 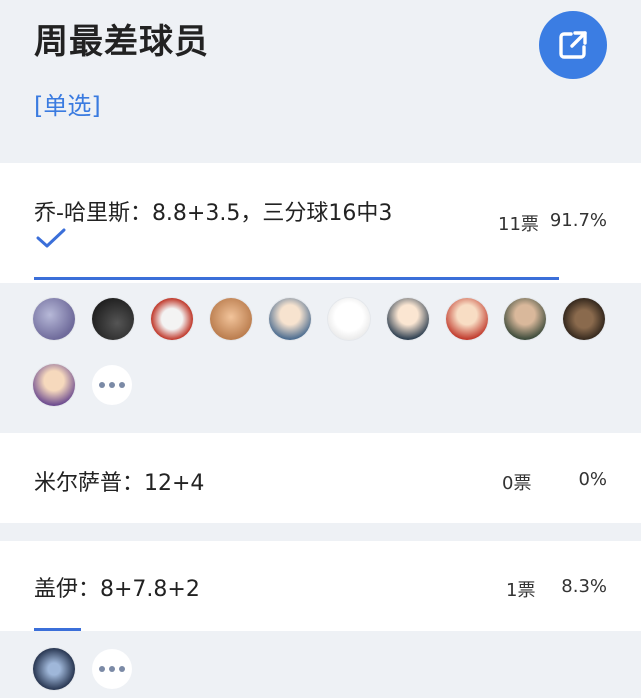 I want to click on option-label: 米尔萨普：12+4, so click(x=119, y=483).